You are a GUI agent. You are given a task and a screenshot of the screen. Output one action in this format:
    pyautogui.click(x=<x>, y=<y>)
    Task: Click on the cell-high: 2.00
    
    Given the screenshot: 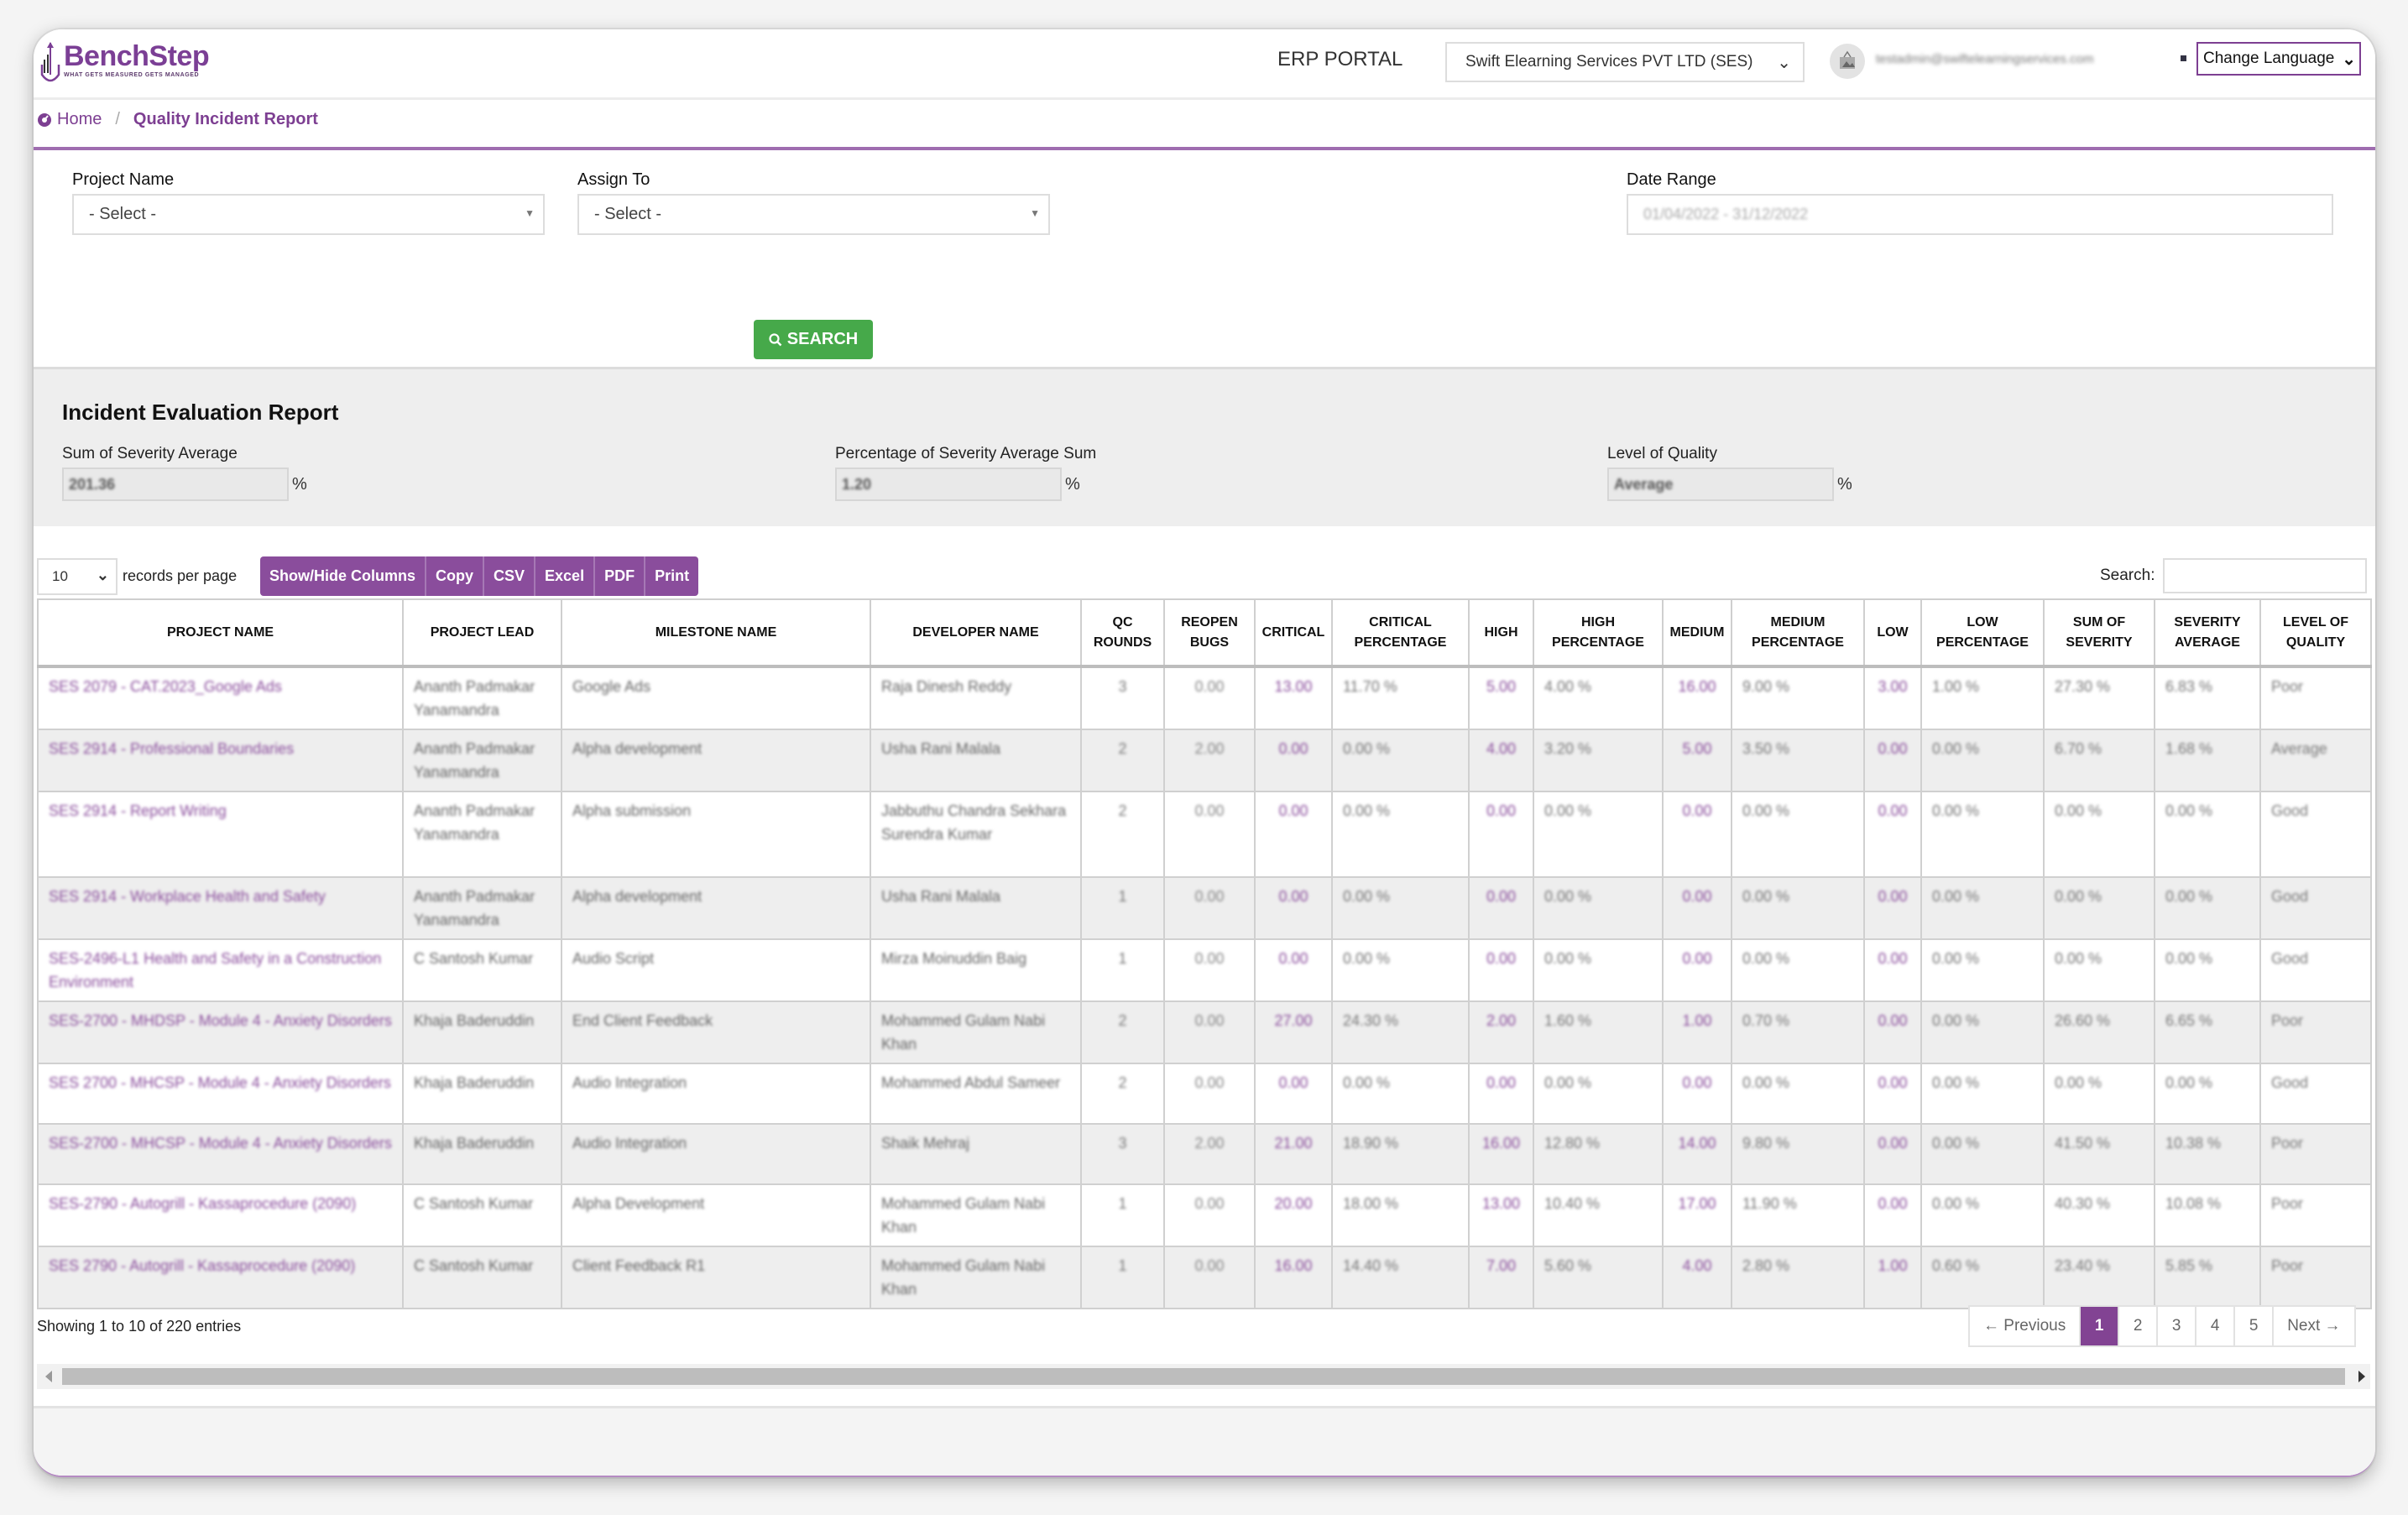 What is the action you would take?
    pyautogui.click(x=1501, y=1032)
    